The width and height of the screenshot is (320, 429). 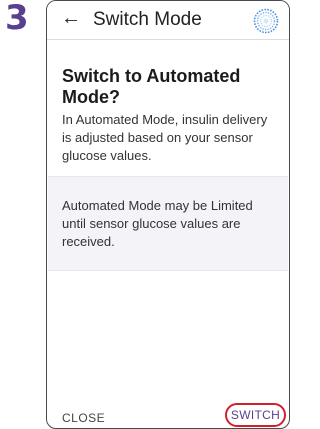 I want to click on automated-mode-icon, so click(x=266, y=21).